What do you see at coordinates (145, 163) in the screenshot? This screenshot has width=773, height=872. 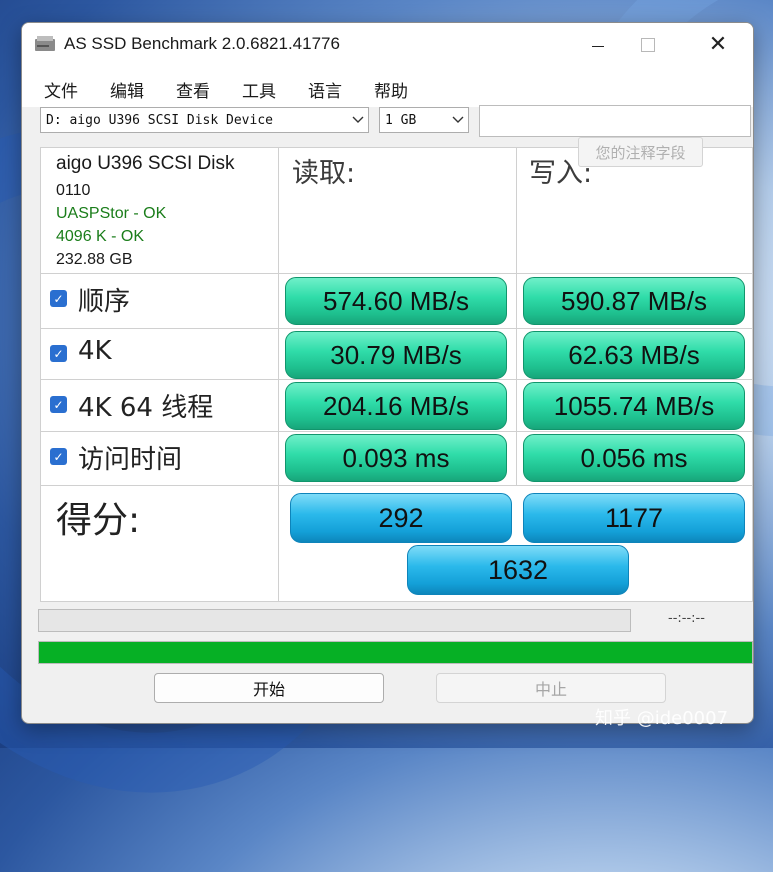 I see `device-name: aigo U396 SCSI Disk` at bounding box center [145, 163].